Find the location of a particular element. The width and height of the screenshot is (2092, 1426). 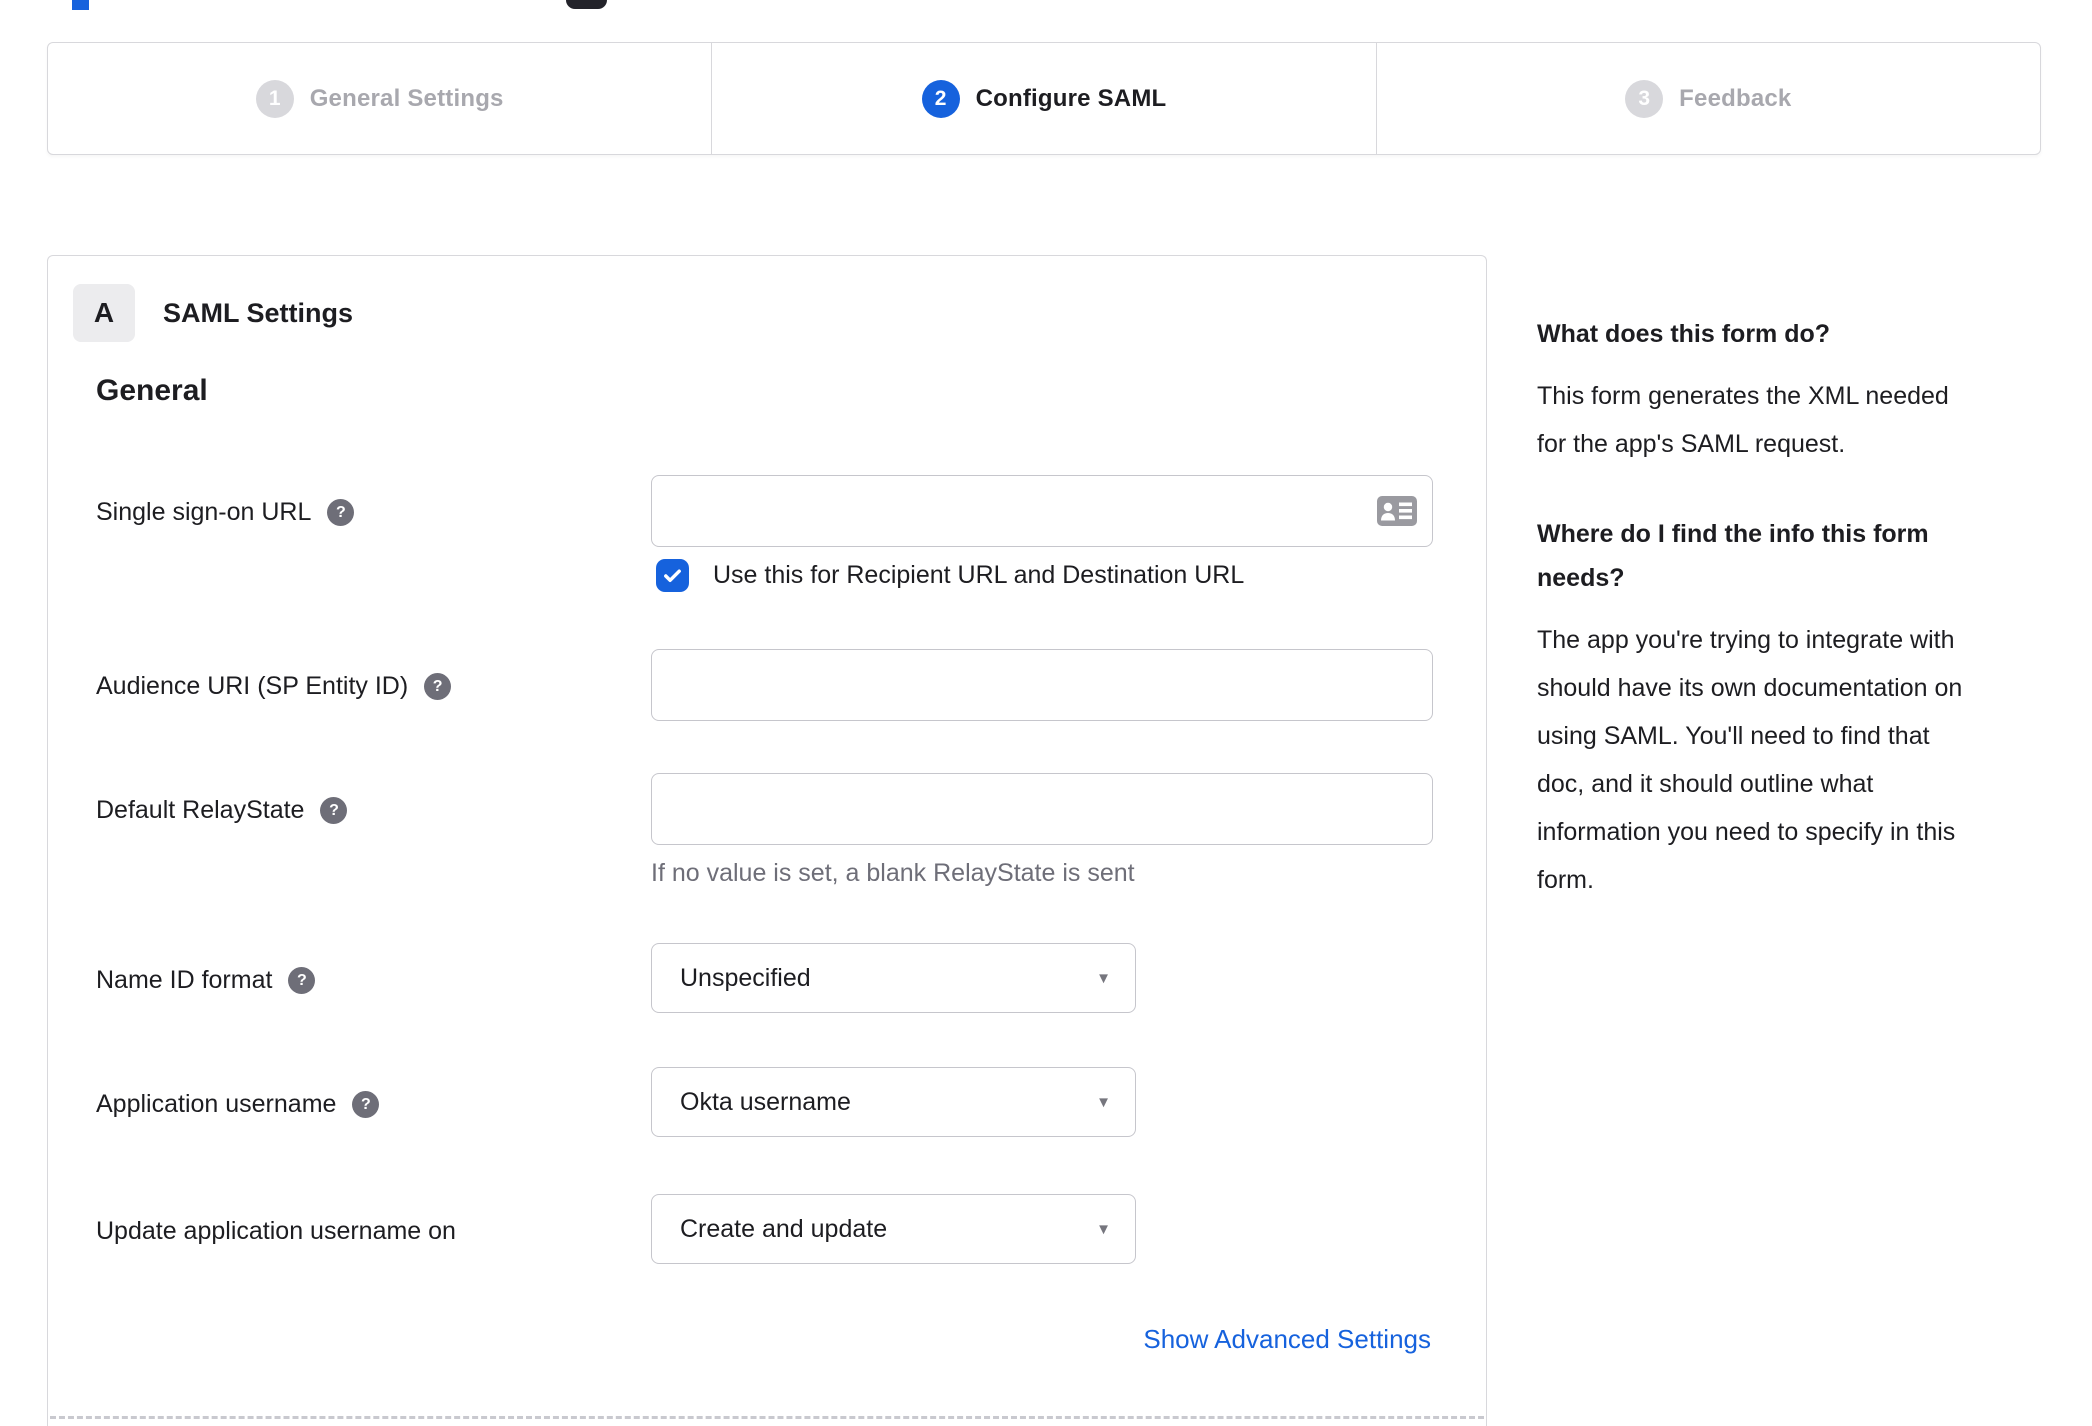

recipient-url-checkbox is located at coordinates (672, 575).